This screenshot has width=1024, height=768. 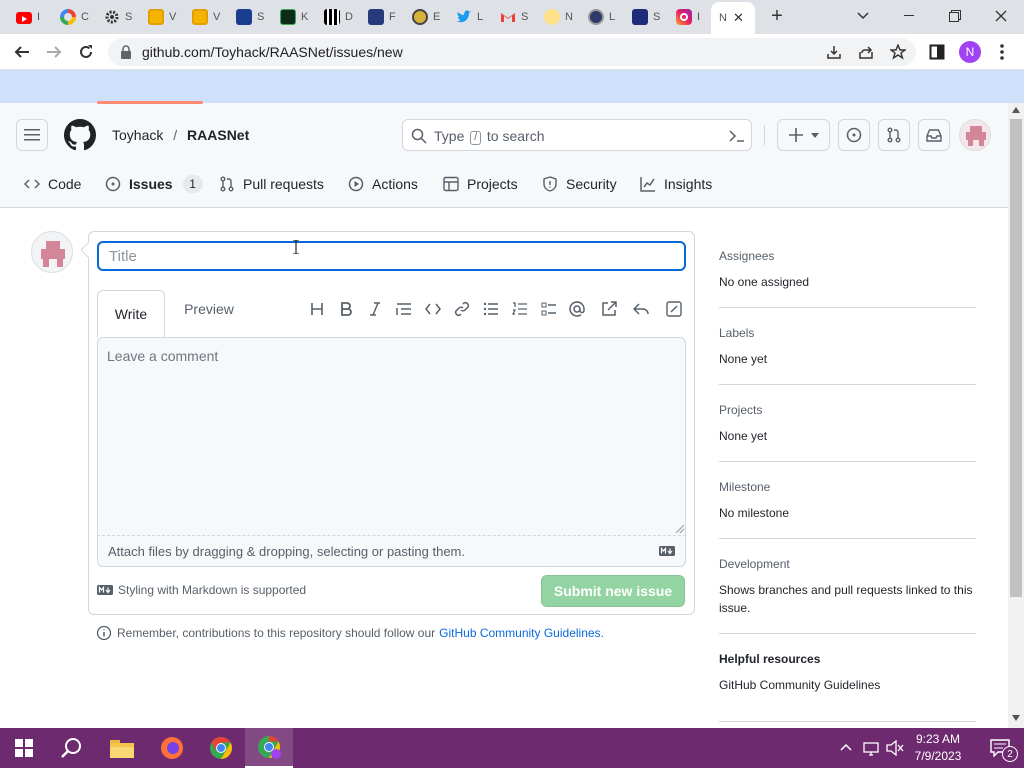 I want to click on close-tab-icon: ✕, so click(x=738, y=18).